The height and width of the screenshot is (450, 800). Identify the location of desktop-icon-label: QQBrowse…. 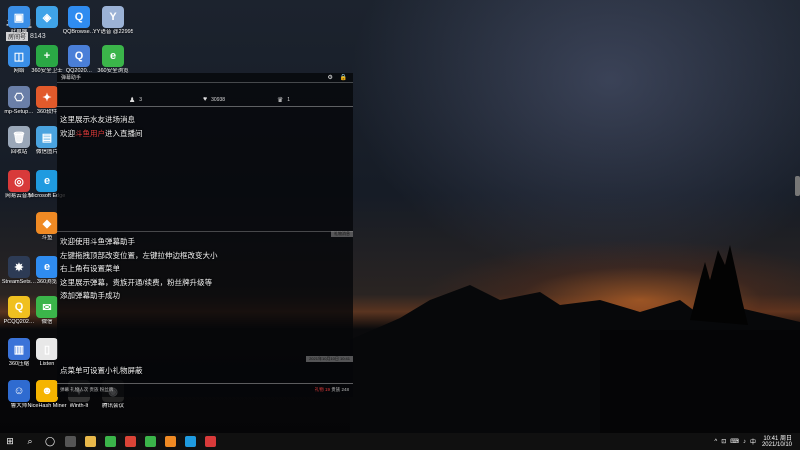
(79, 32).